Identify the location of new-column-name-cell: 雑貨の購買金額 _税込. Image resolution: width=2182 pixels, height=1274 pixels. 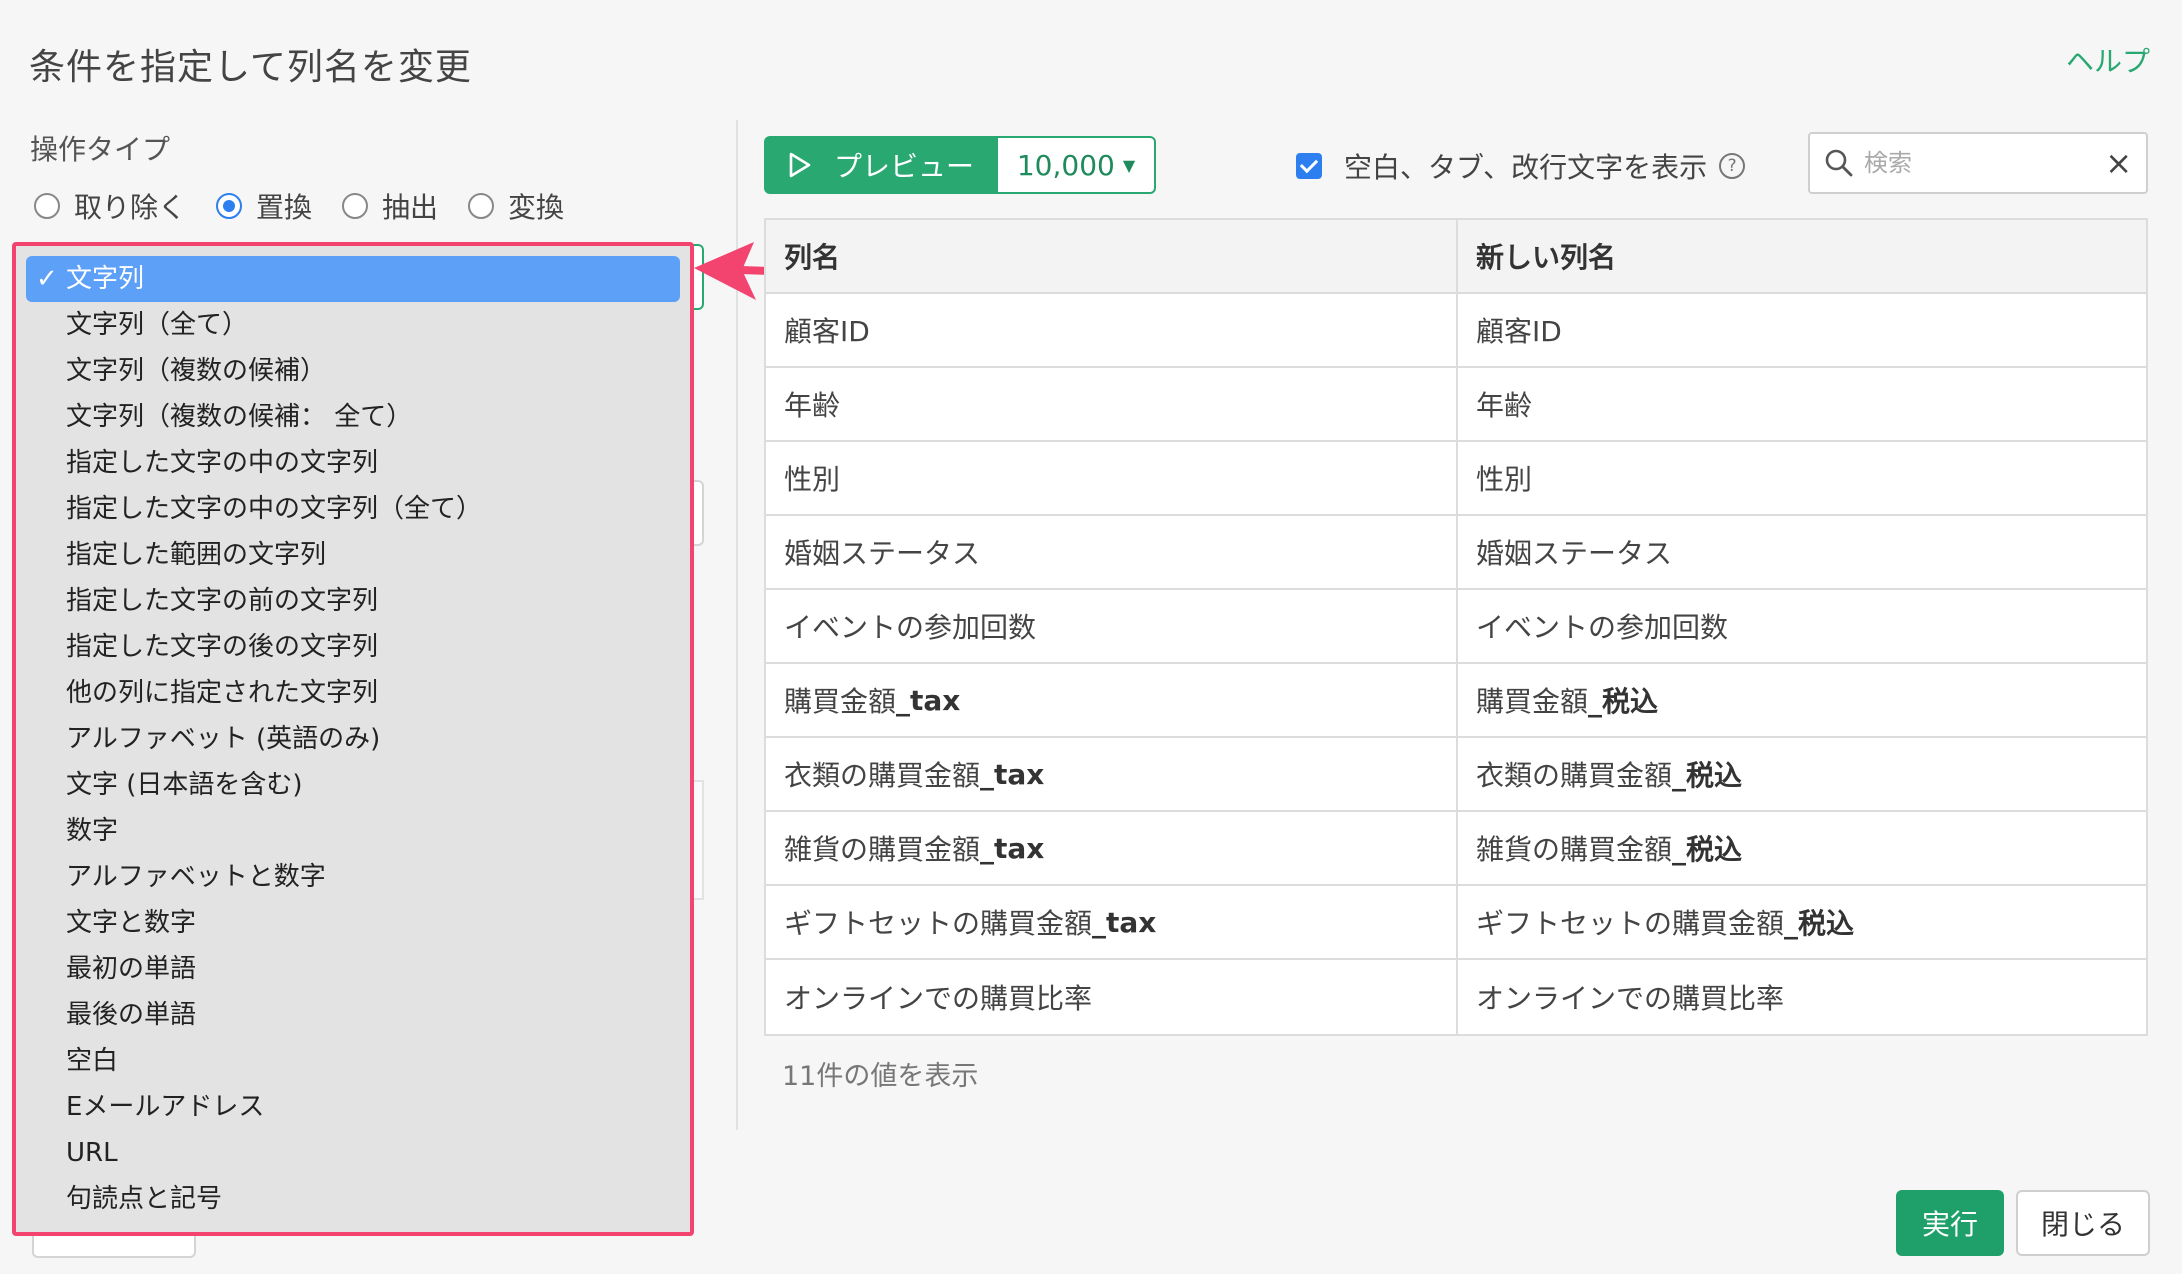
(1801, 848).